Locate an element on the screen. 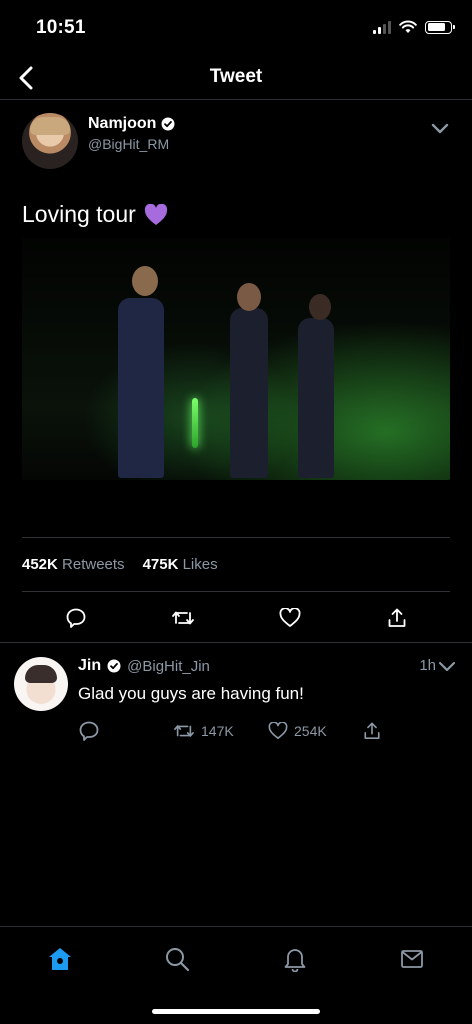  cellular-signal-icon is located at coordinates (382, 27).